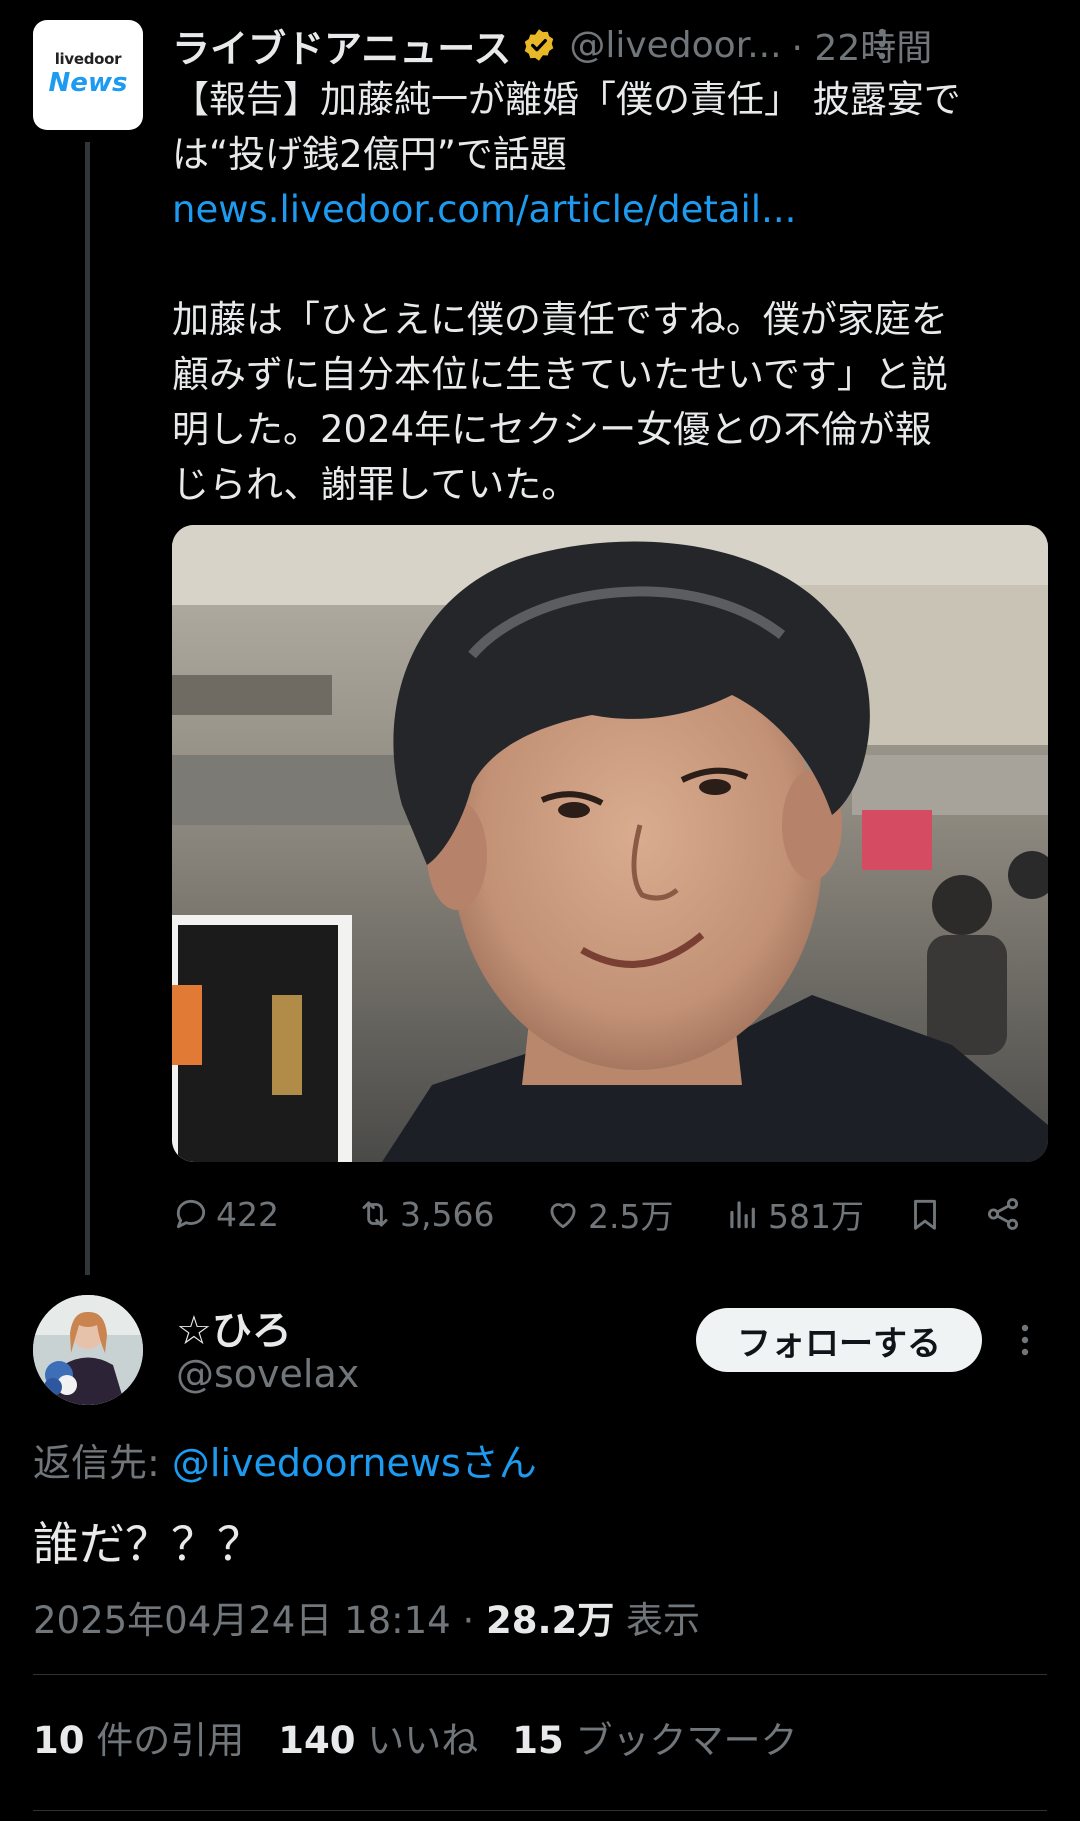 This screenshot has width=1080, height=1821. What do you see at coordinates (375, 1214) in the screenshot?
I see `retweet-icon` at bounding box center [375, 1214].